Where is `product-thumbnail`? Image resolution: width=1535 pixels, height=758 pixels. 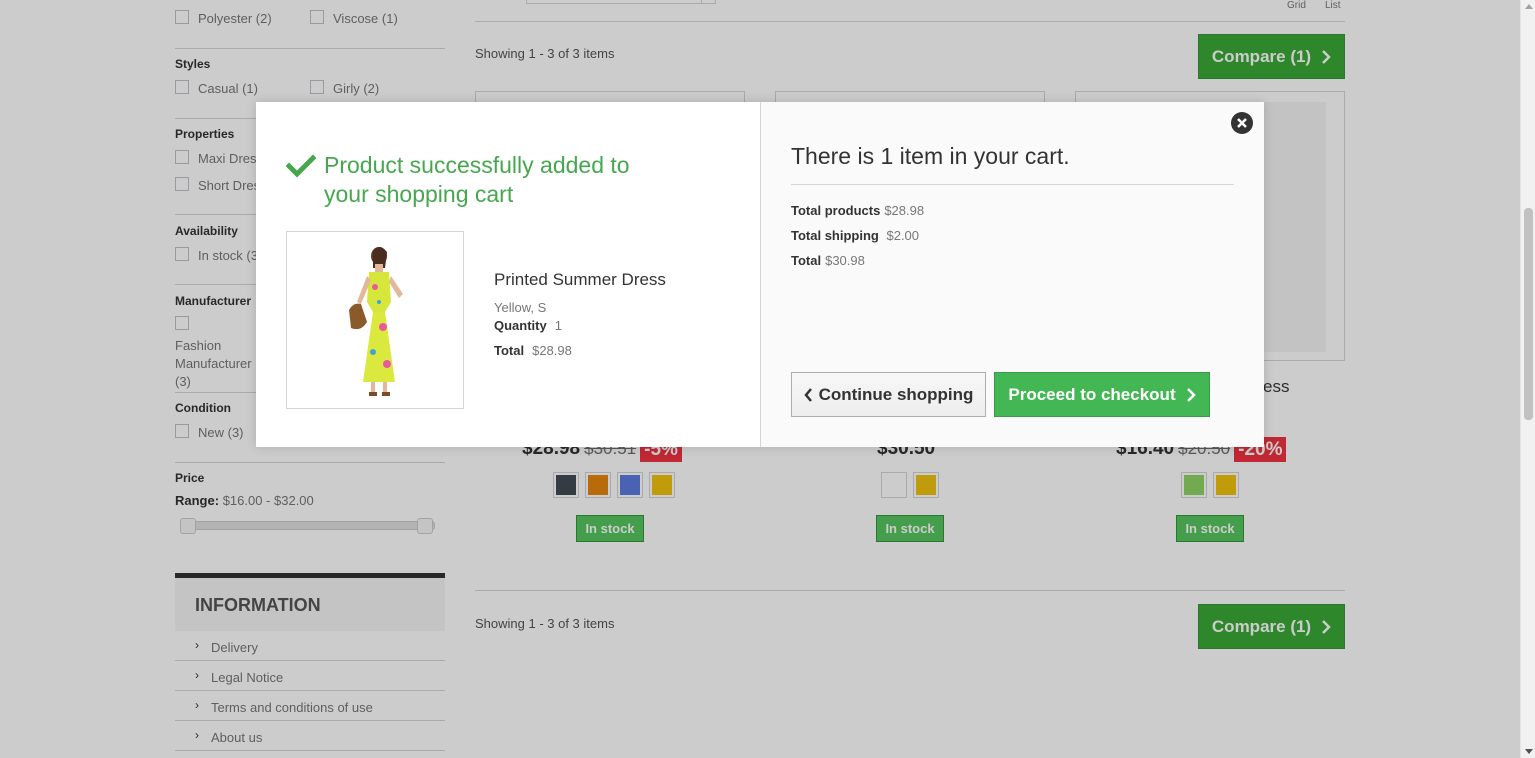 product-thumbnail is located at coordinates (375, 320).